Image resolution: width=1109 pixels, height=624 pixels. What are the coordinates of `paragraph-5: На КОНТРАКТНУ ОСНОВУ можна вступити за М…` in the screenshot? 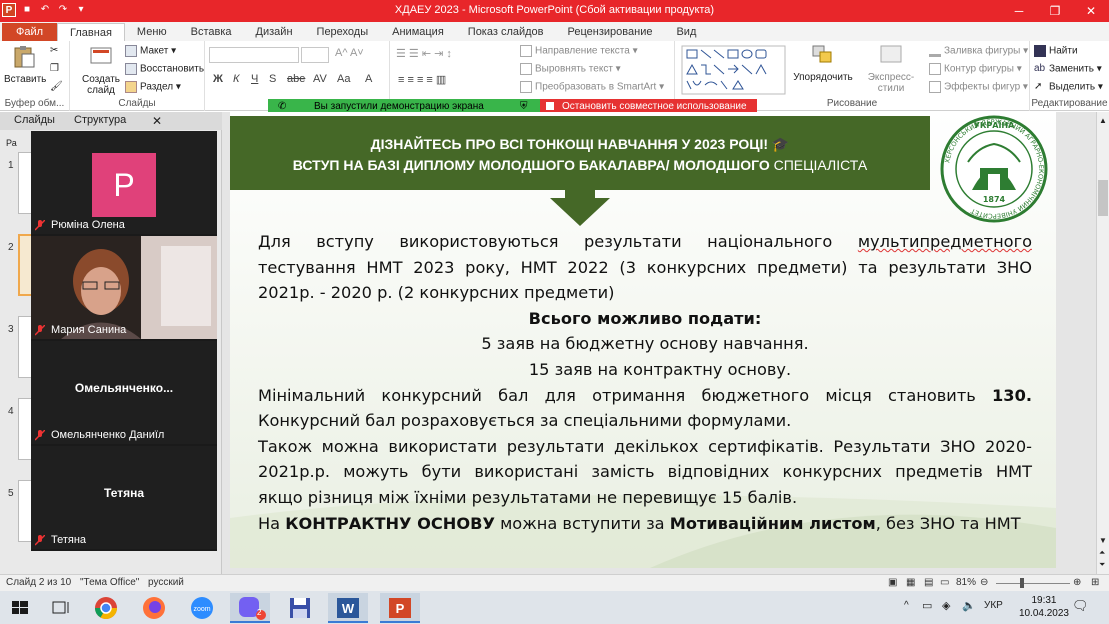 It's located at (639, 523).